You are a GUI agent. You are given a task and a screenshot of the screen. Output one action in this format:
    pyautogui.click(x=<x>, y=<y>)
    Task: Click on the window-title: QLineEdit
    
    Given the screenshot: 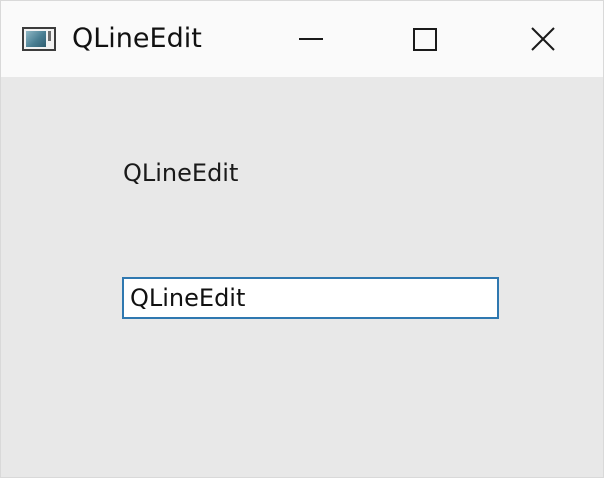 What is the action you would take?
    pyautogui.click(x=137, y=38)
    